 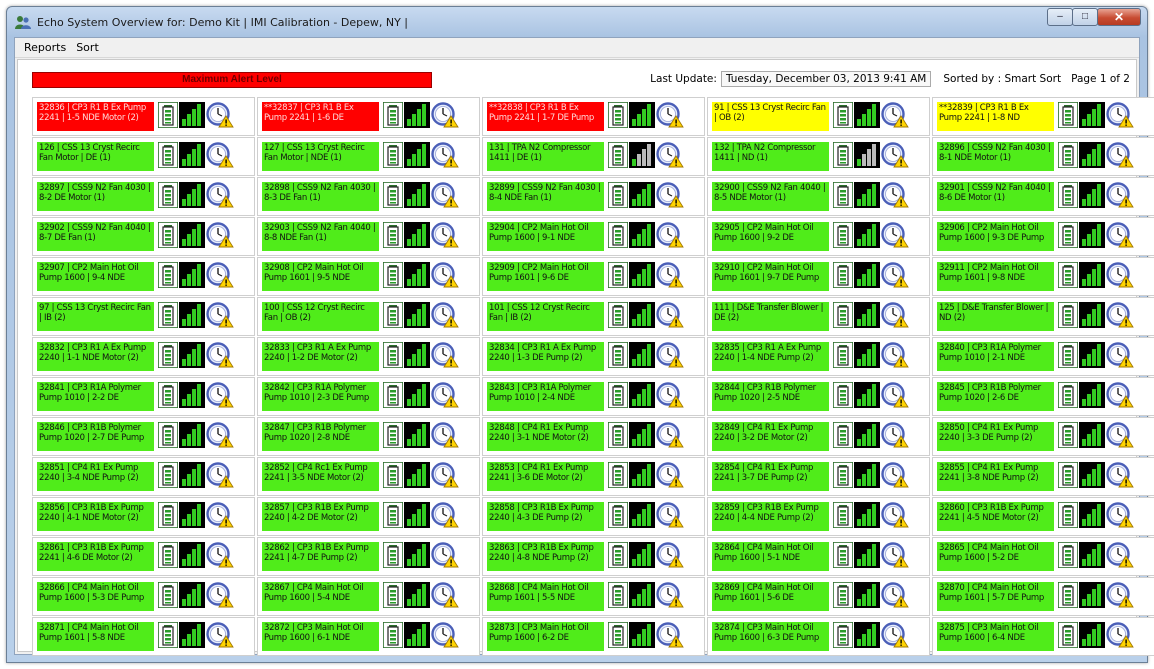 I want to click on sensor-tile: 111 | D&E Transfer Blower | DE (2), so click(x=818, y=316).